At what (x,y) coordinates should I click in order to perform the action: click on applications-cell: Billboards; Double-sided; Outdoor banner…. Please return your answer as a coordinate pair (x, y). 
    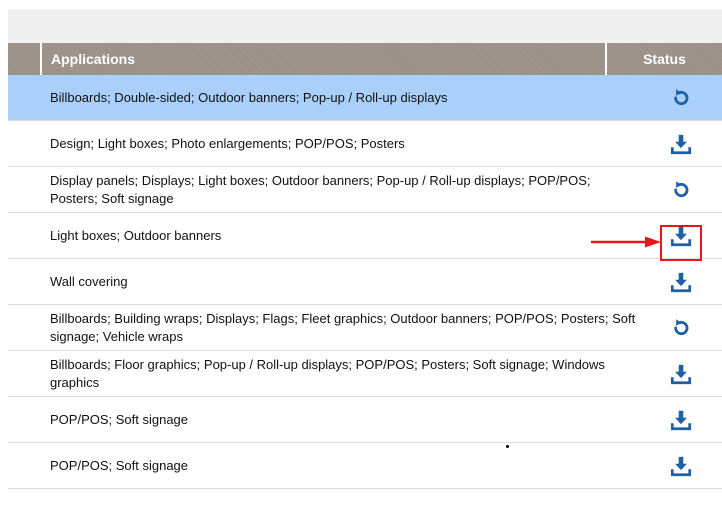
    Looking at the image, I should click on (249, 97).